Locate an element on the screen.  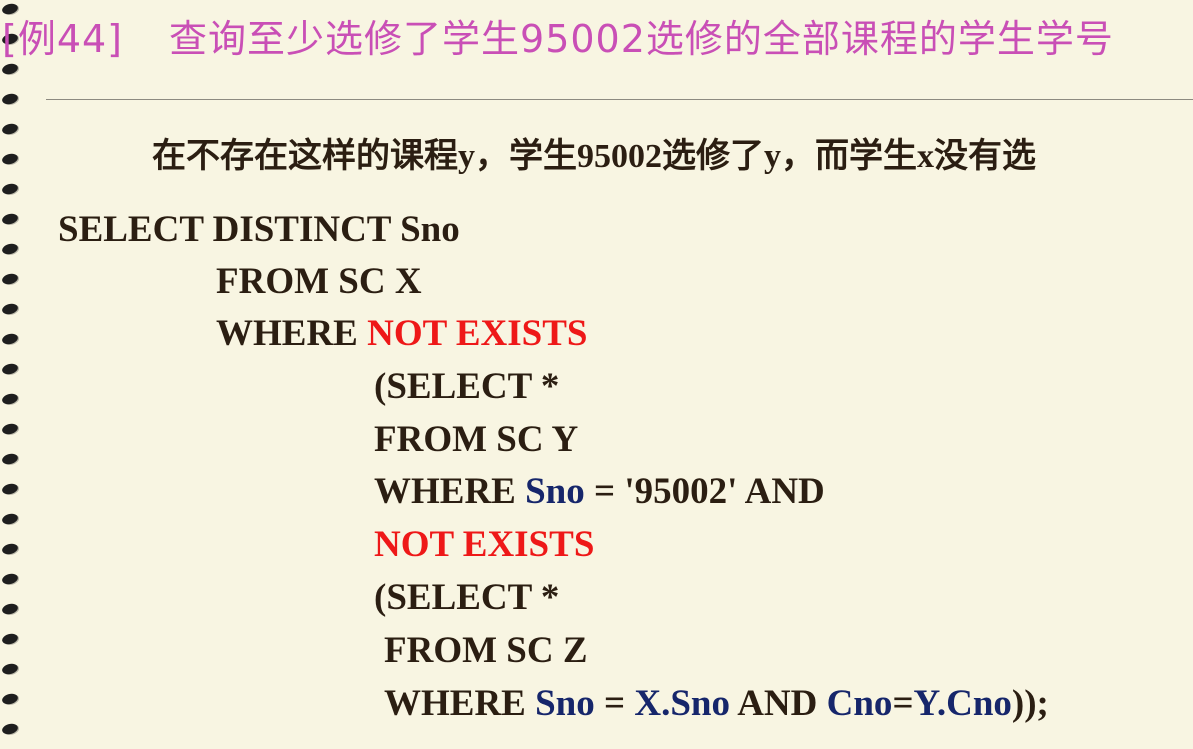
identifier-y-cno: Y.Cno is located at coordinates (962, 703).